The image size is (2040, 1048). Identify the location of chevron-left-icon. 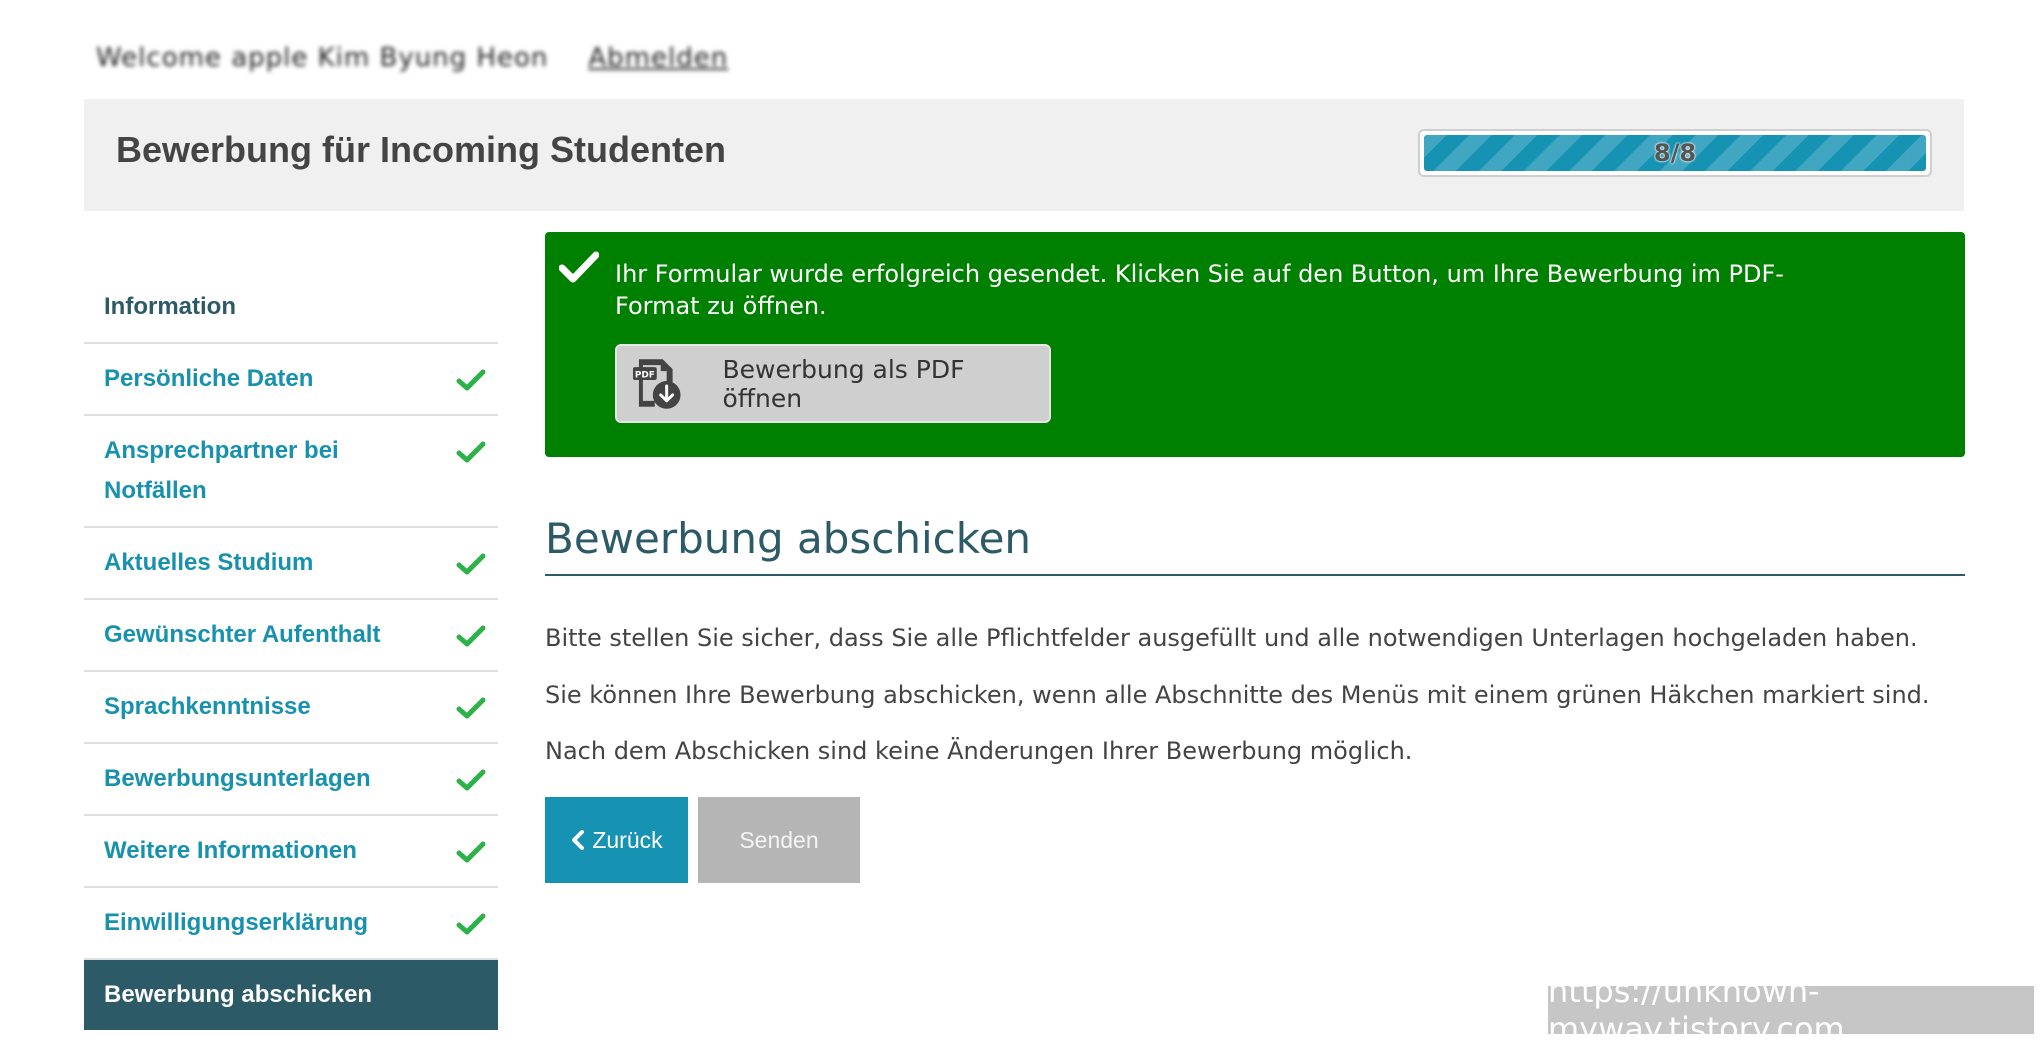
(578, 840).